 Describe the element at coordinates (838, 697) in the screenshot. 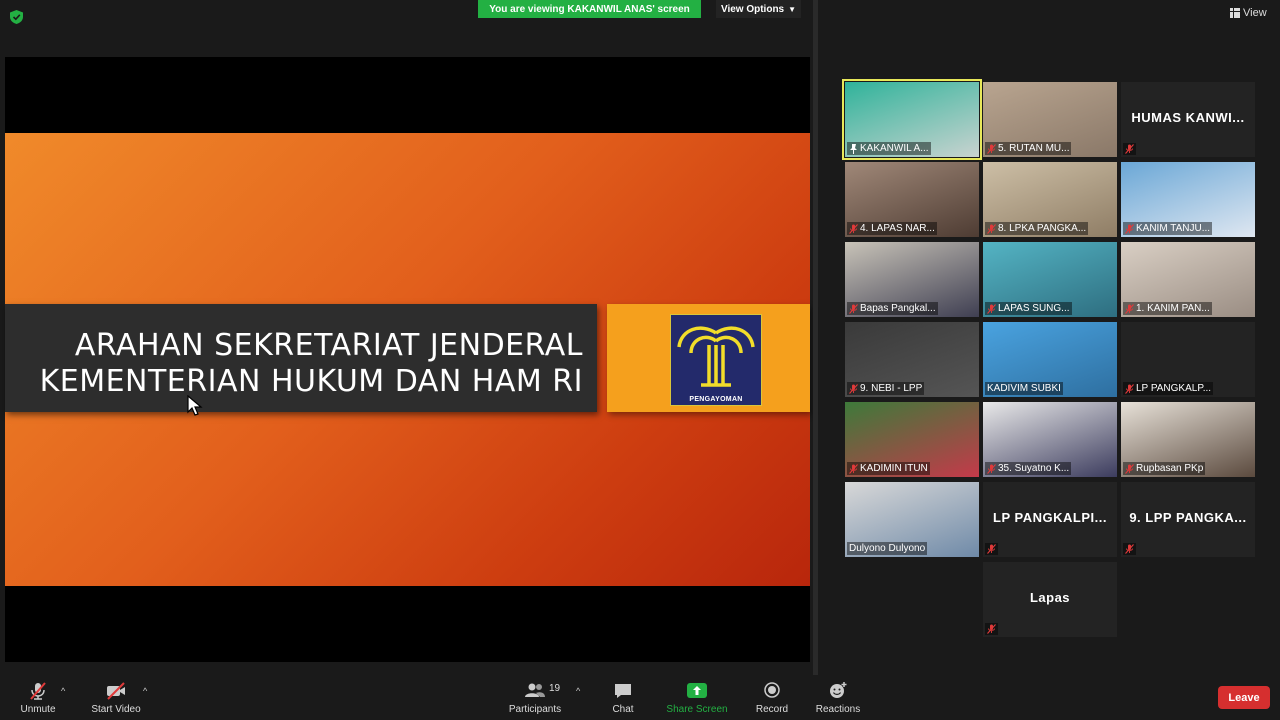

I see `reactions-button: Reactions` at that location.